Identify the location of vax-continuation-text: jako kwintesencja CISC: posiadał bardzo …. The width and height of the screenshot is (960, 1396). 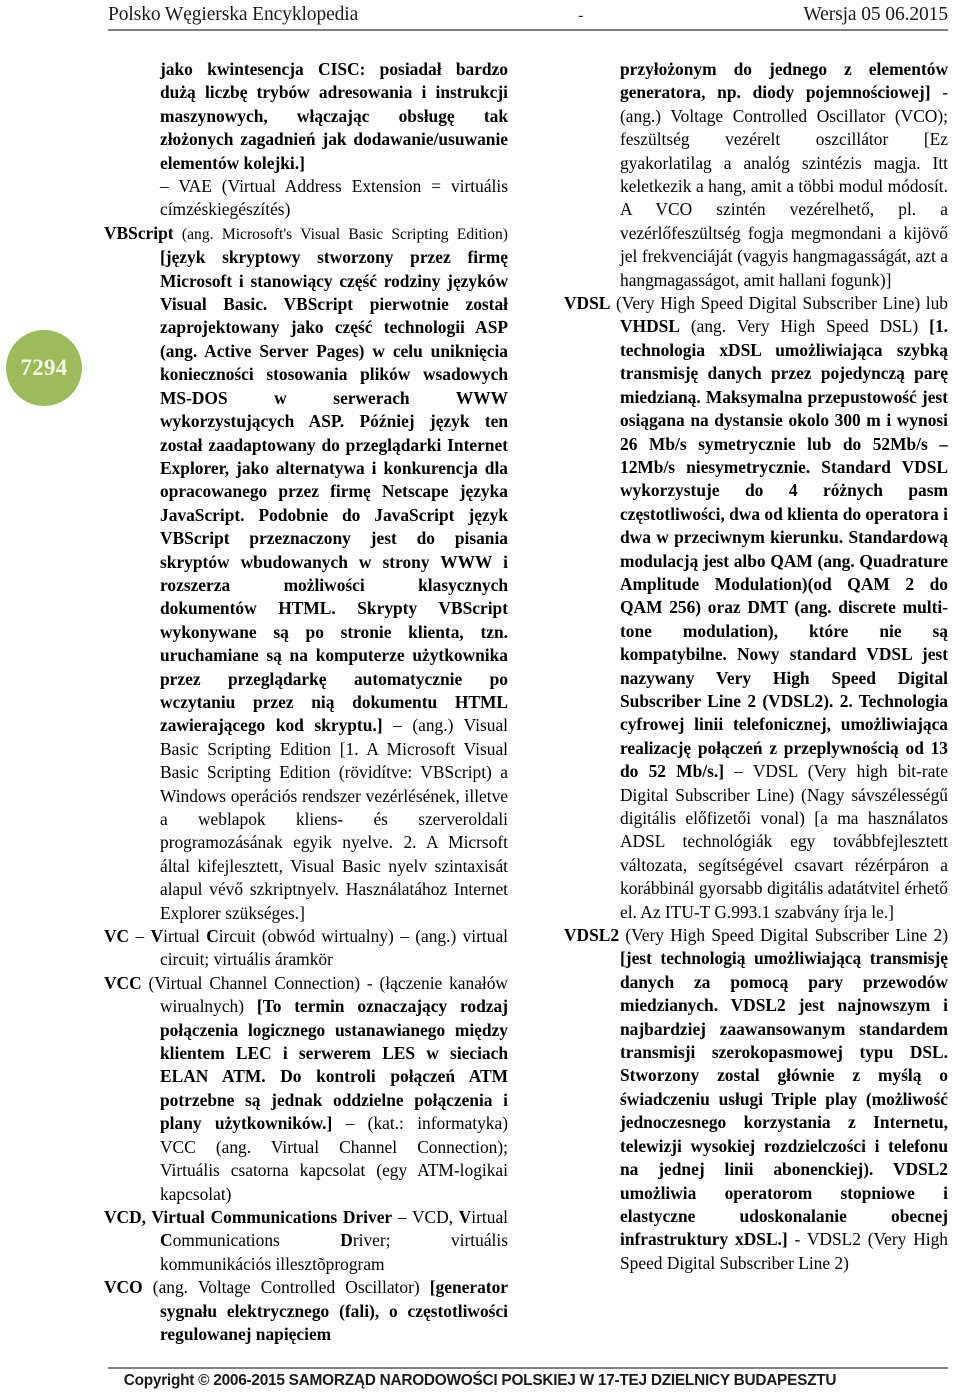
(334, 116).